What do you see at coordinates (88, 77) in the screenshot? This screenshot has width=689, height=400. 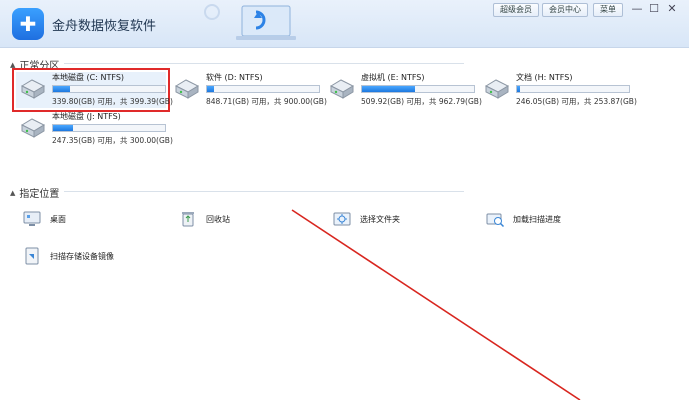 I see `drive-name: 本地磁盘 (C: NTFS)` at bounding box center [88, 77].